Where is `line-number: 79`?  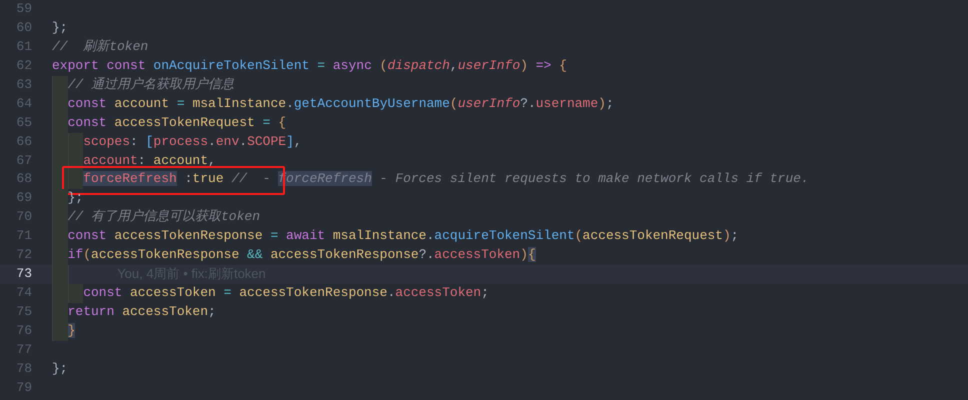
line-number: 79 is located at coordinates (23, 387).